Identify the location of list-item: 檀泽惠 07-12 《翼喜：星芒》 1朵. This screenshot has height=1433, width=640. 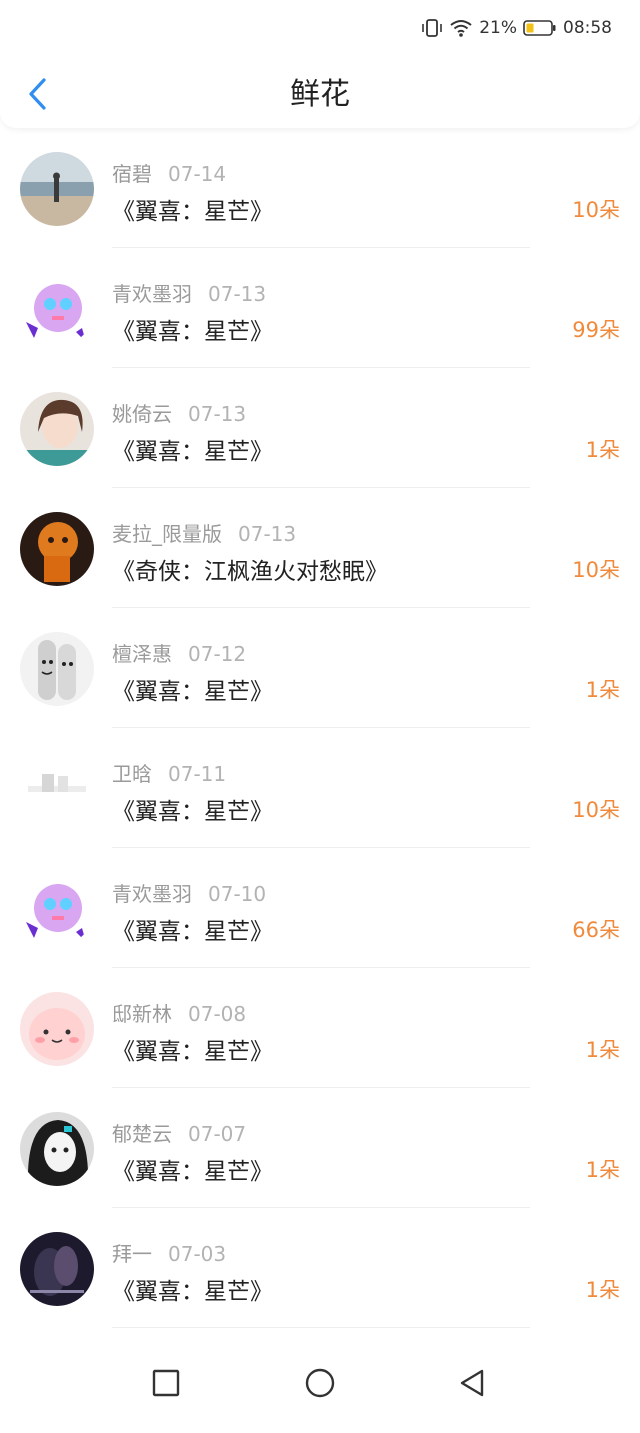
(320, 668).